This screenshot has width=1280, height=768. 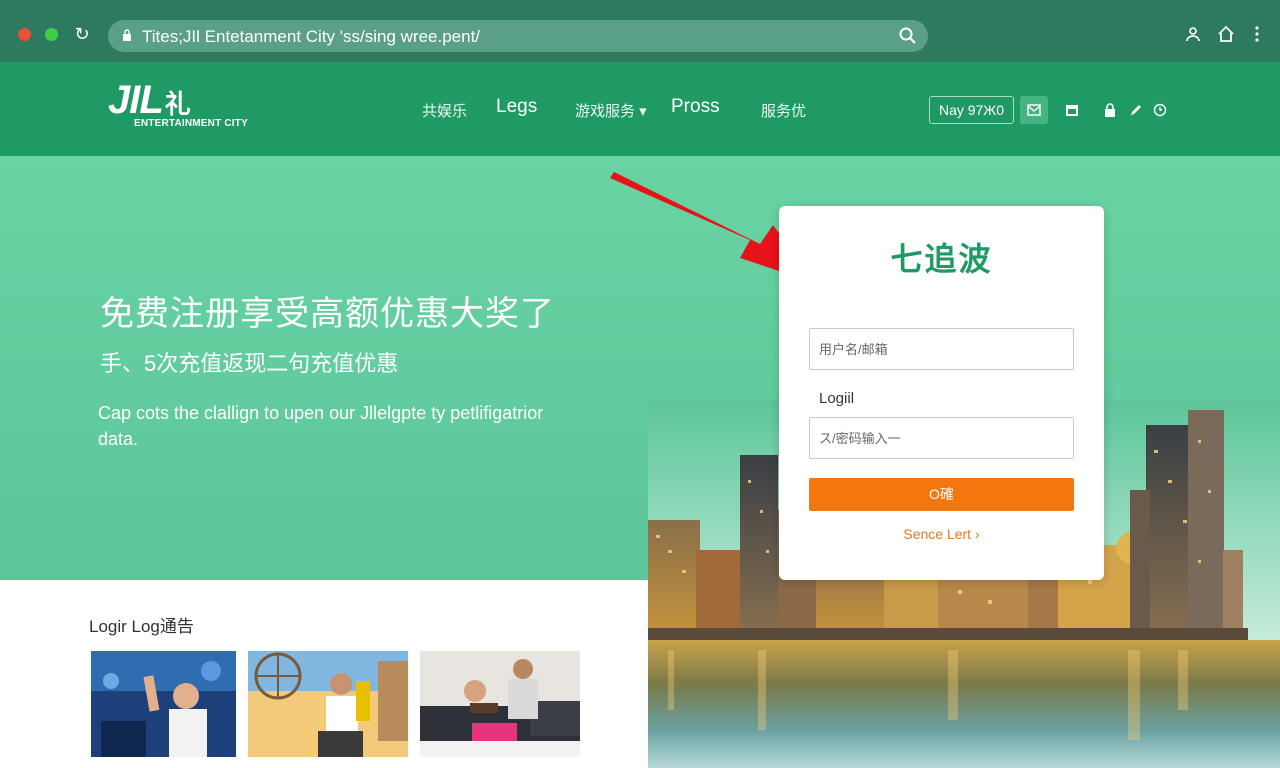 I want to click on calendar-icon, so click(x=1072, y=110).